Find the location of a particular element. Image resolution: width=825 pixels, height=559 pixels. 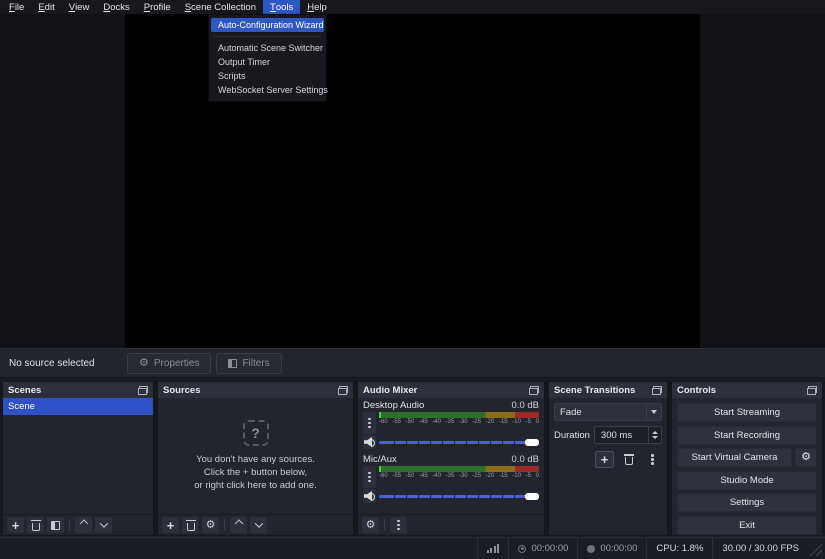

sources-panel-header: Sources is located at coordinates (255, 390).